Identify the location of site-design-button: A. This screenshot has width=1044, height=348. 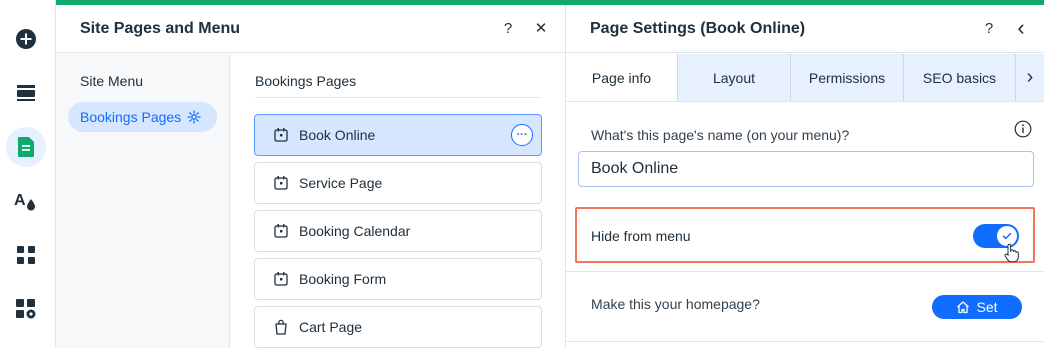
(26, 201).